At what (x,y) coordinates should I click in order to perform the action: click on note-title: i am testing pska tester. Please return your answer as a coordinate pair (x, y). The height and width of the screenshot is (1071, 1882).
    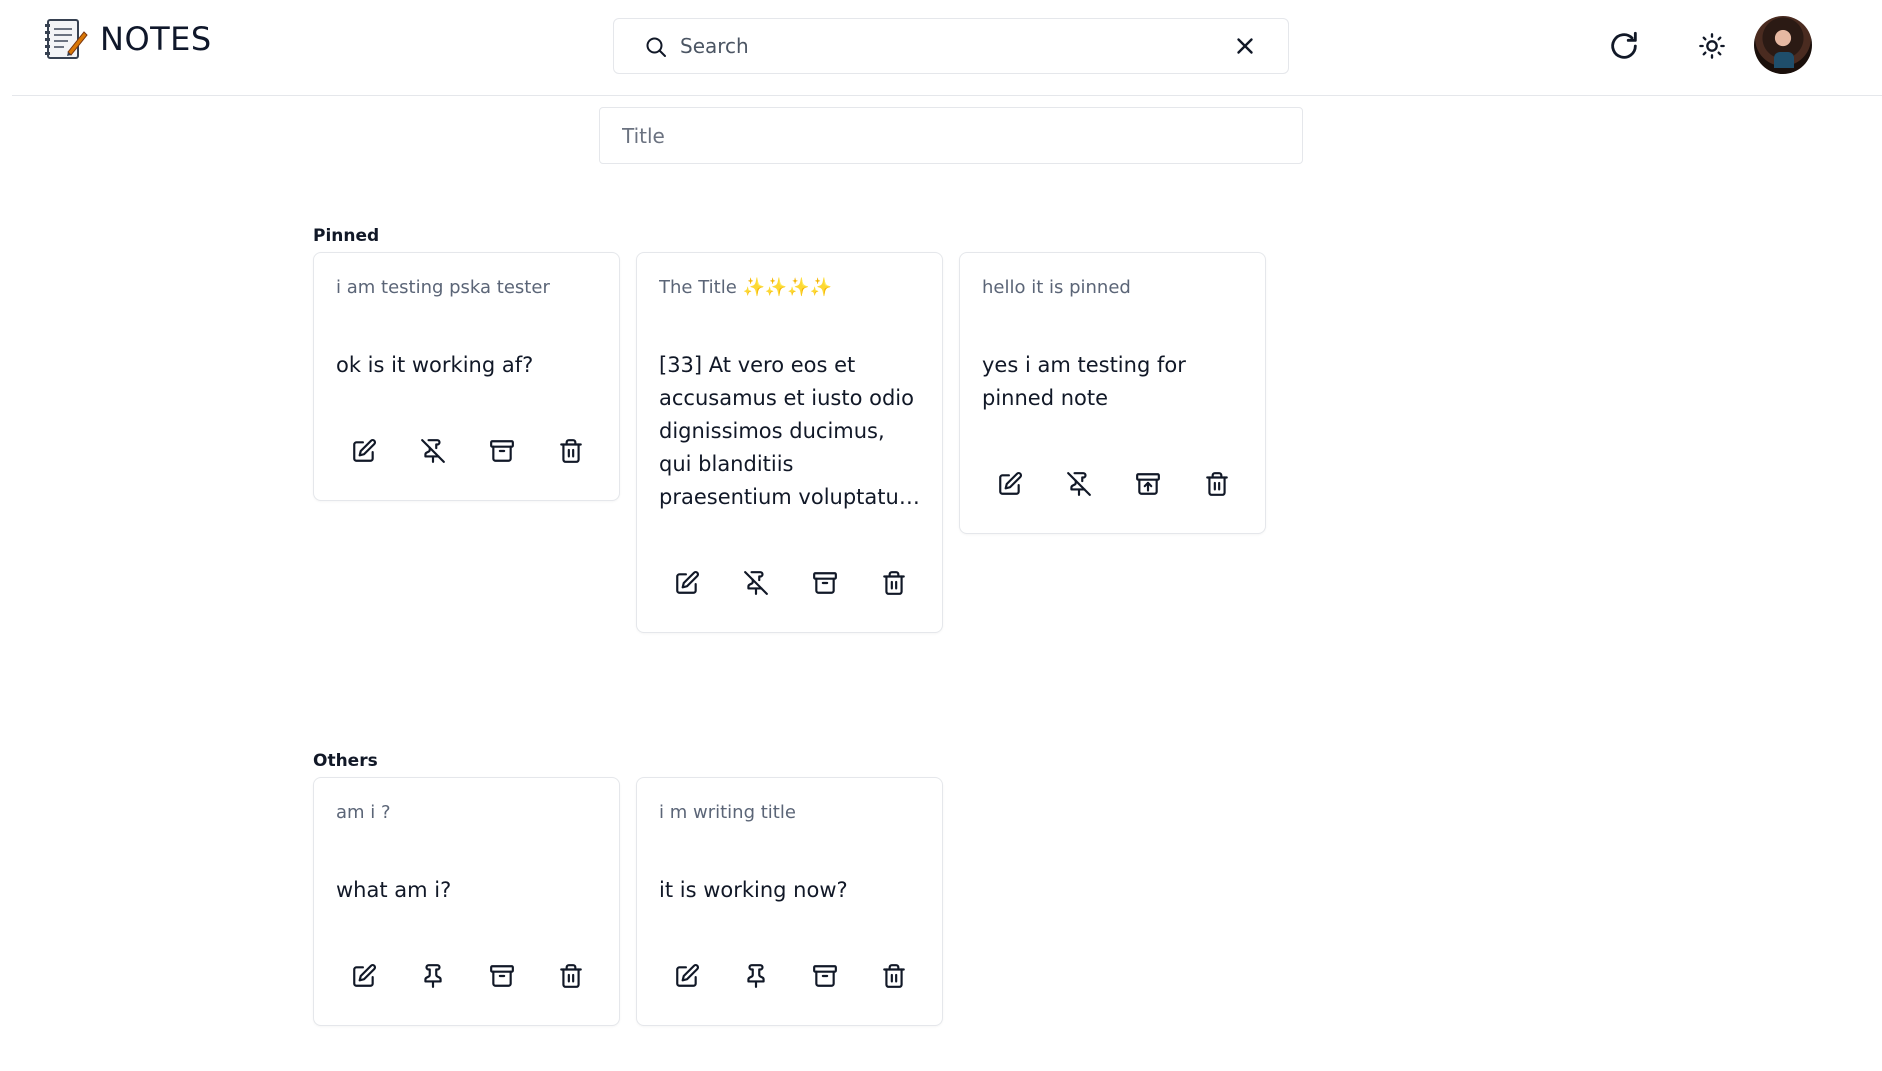
    Looking at the image, I should click on (443, 287).